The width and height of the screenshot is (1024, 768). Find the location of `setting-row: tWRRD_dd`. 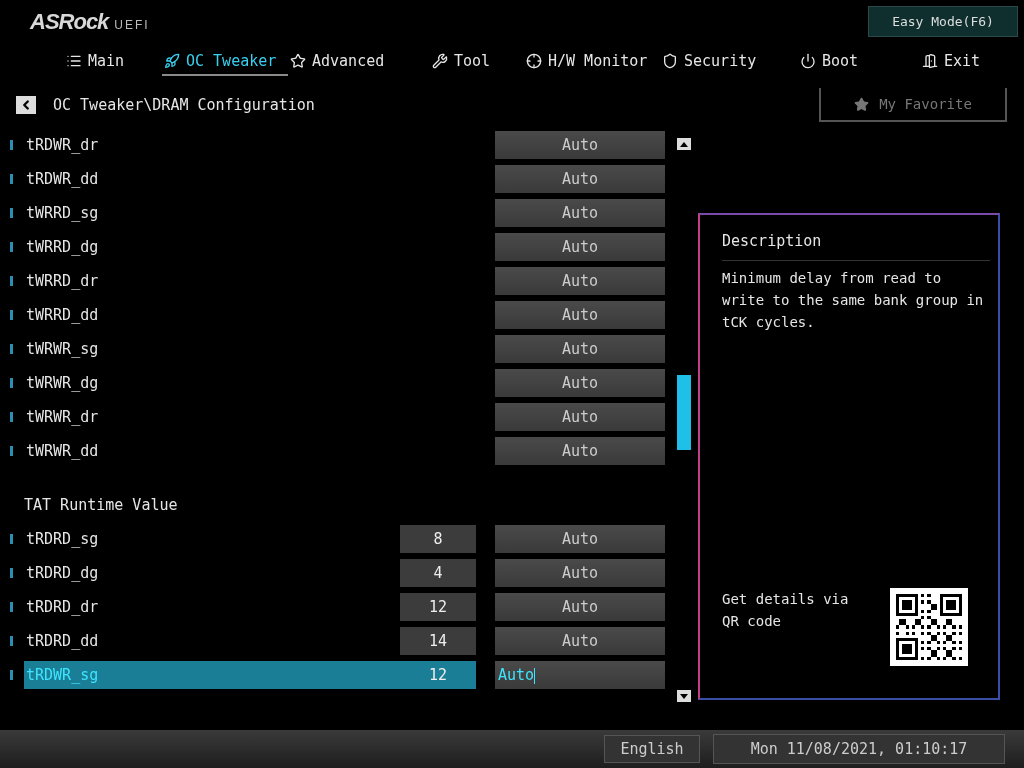

setting-row: tWRRD_dd is located at coordinates (250, 315).